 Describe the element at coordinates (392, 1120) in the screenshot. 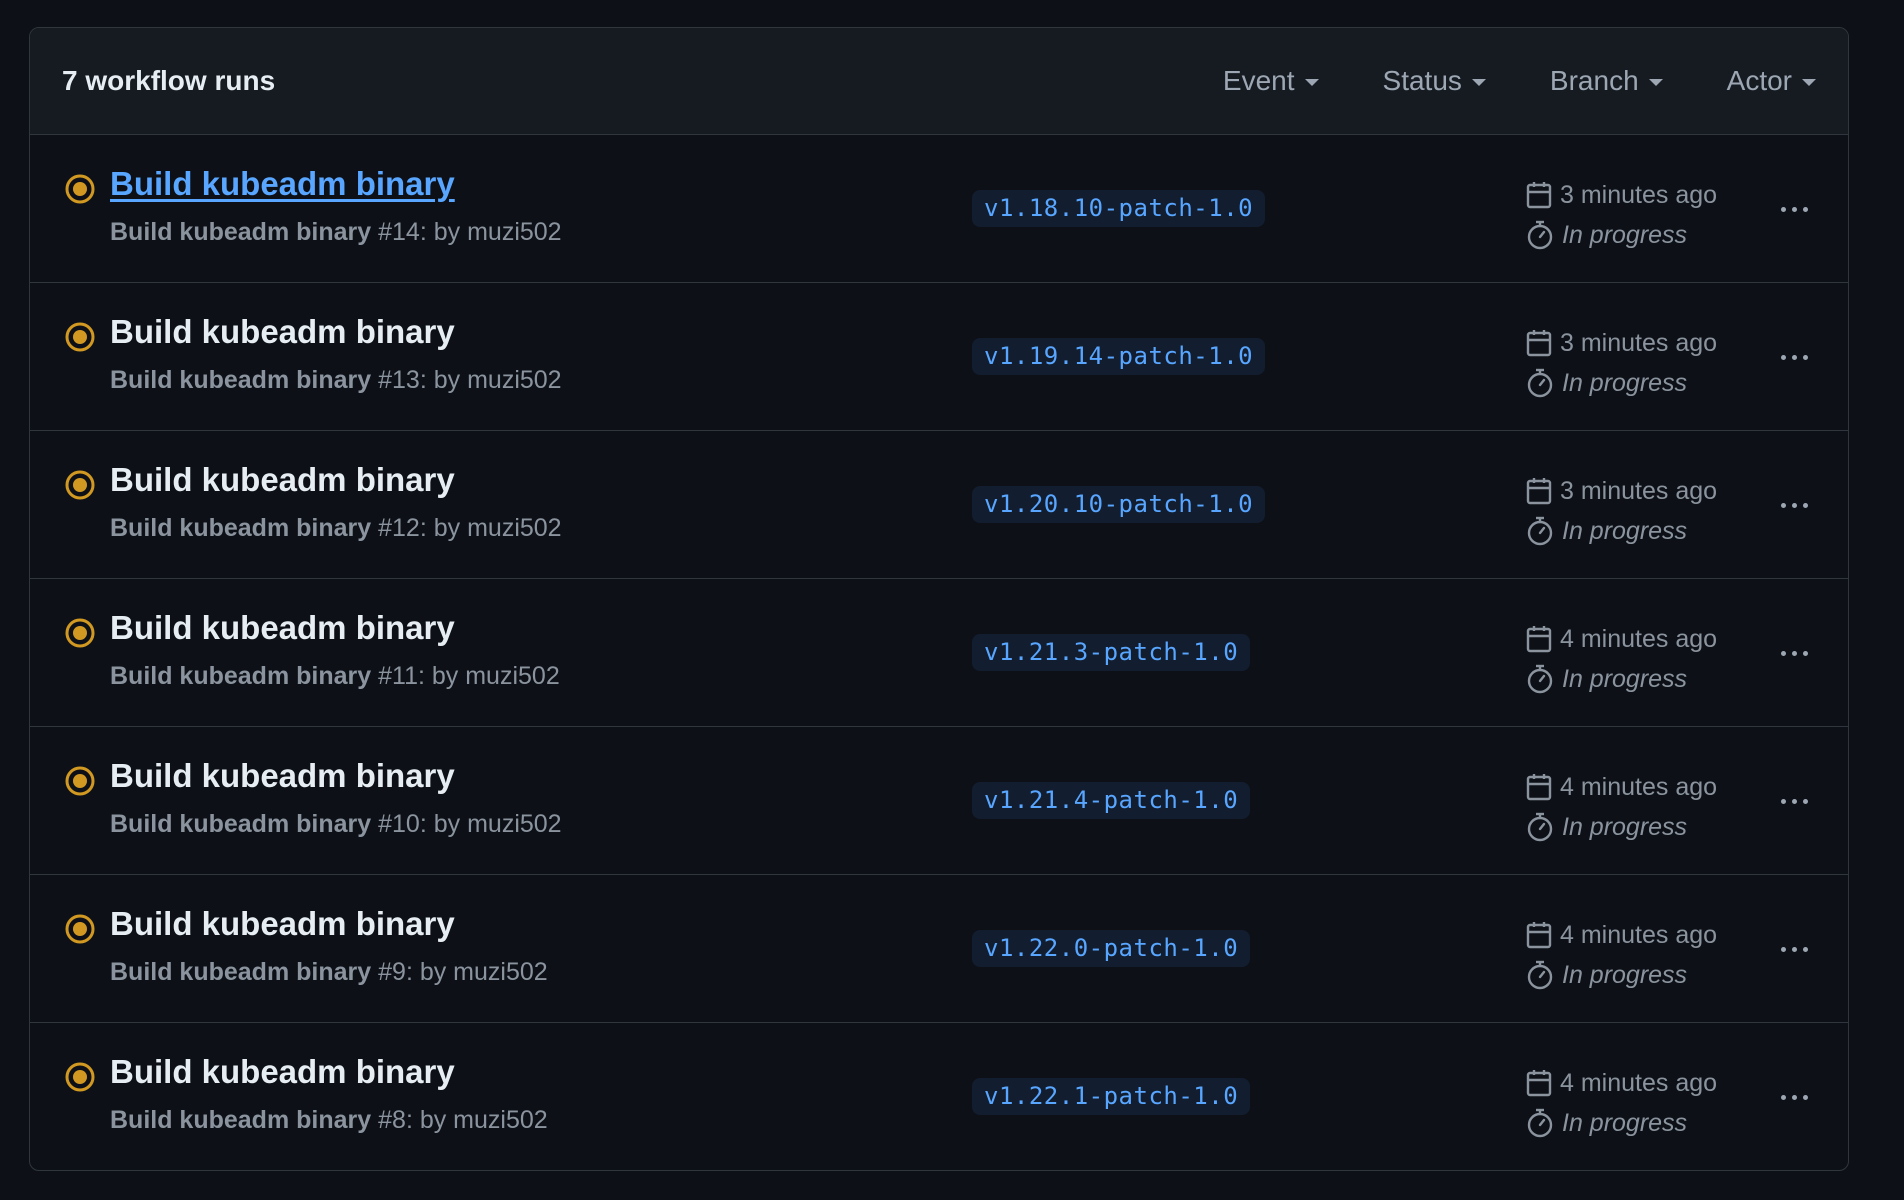

I see `run-number: #8` at that location.